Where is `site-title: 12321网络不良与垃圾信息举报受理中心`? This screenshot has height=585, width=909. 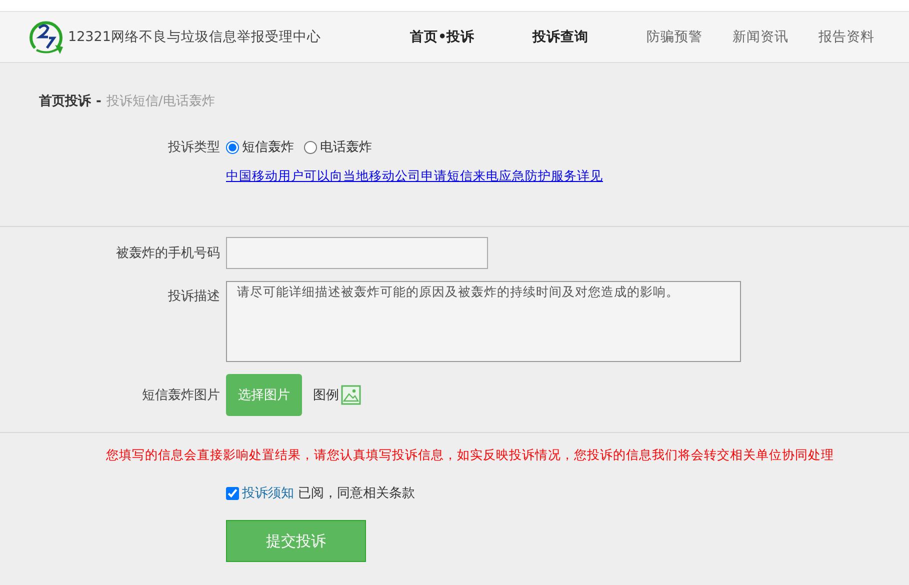
site-title: 12321网络不良与垃圾信息举报受理中心 is located at coordinates (194, 37).